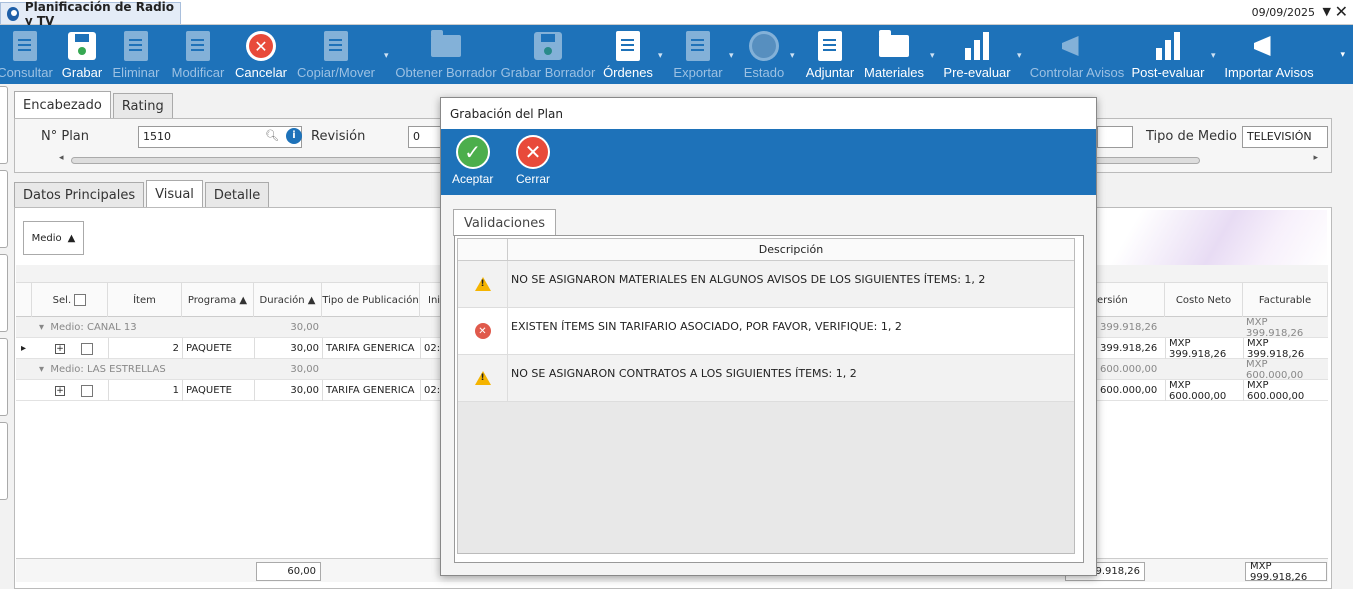  What do you see at coordinates (1286, 572) in the screenshot?
I see `total-facturable: MXP 999.918,26` at bounding box center [1286, 572].